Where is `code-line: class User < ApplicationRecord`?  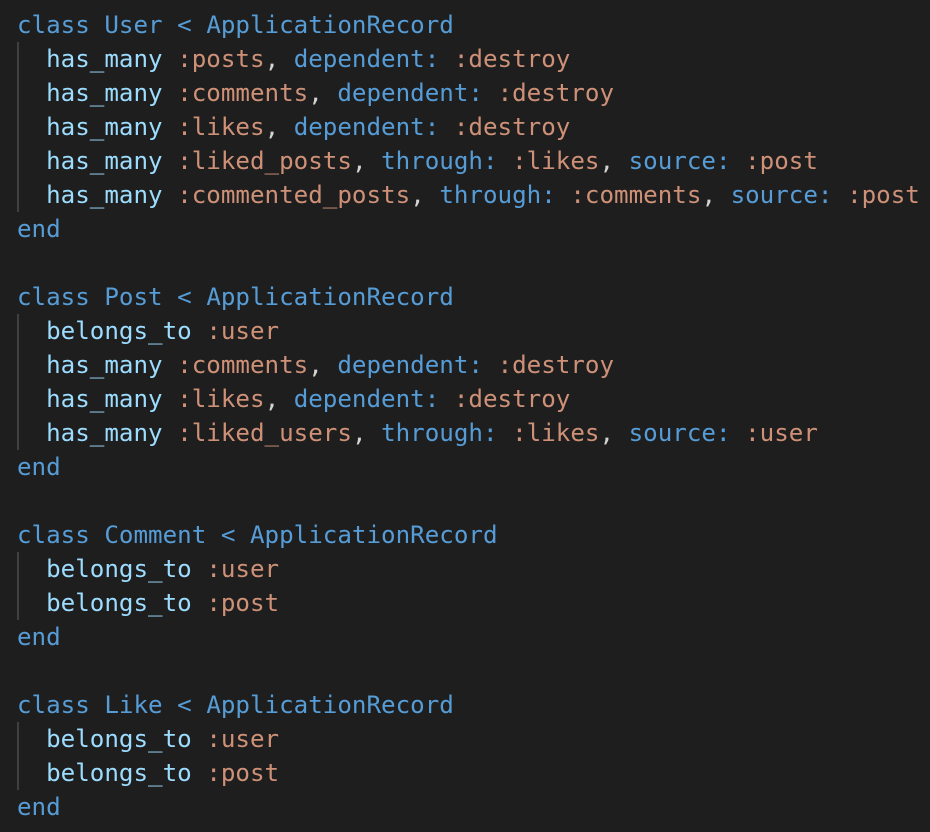
code-line: class User < ApplicationRecord is located at coordinates (235, 25).